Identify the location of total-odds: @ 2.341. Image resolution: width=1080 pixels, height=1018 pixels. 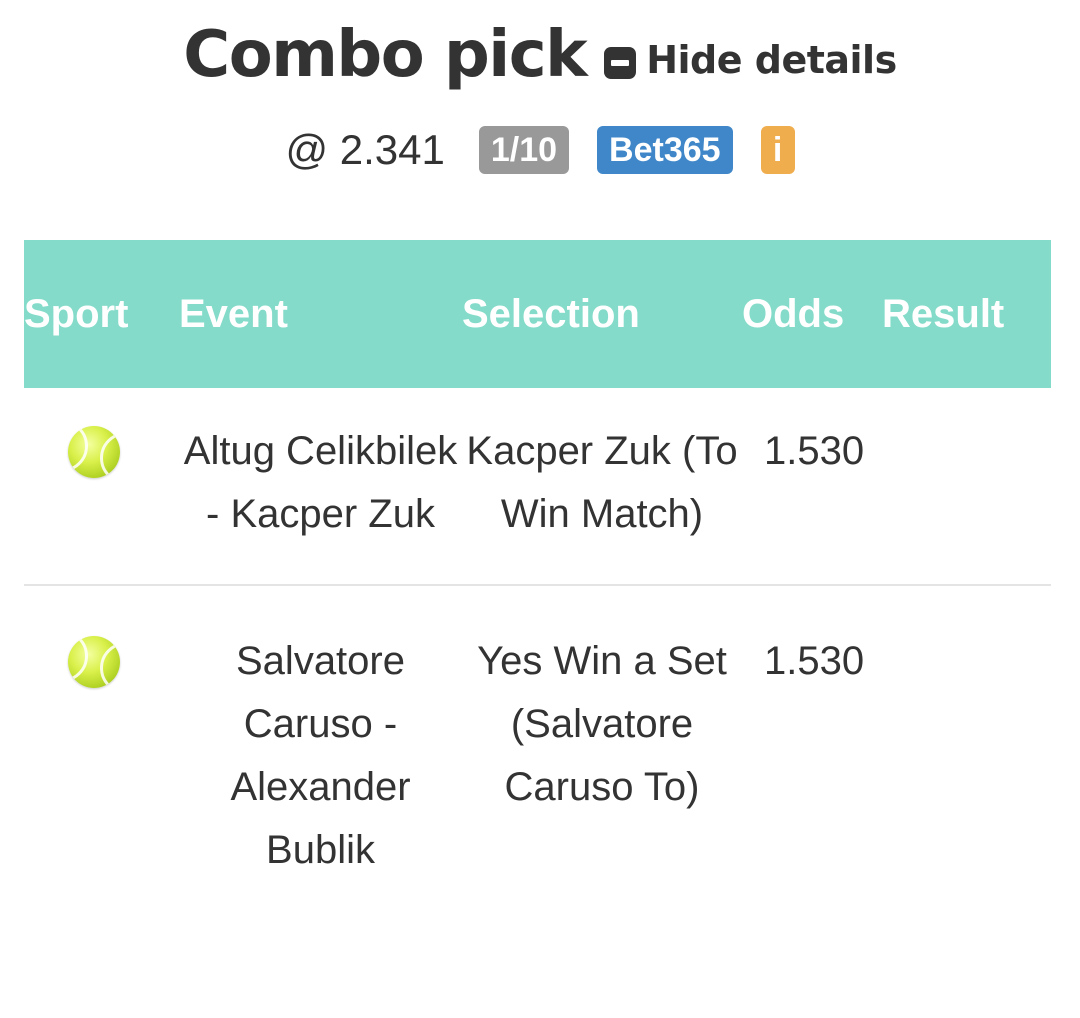
(365, 149).